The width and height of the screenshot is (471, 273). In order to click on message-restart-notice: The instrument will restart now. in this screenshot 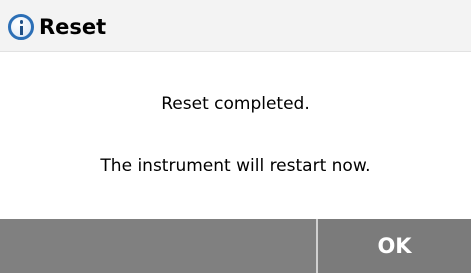, I will do `click(235, 166)`.